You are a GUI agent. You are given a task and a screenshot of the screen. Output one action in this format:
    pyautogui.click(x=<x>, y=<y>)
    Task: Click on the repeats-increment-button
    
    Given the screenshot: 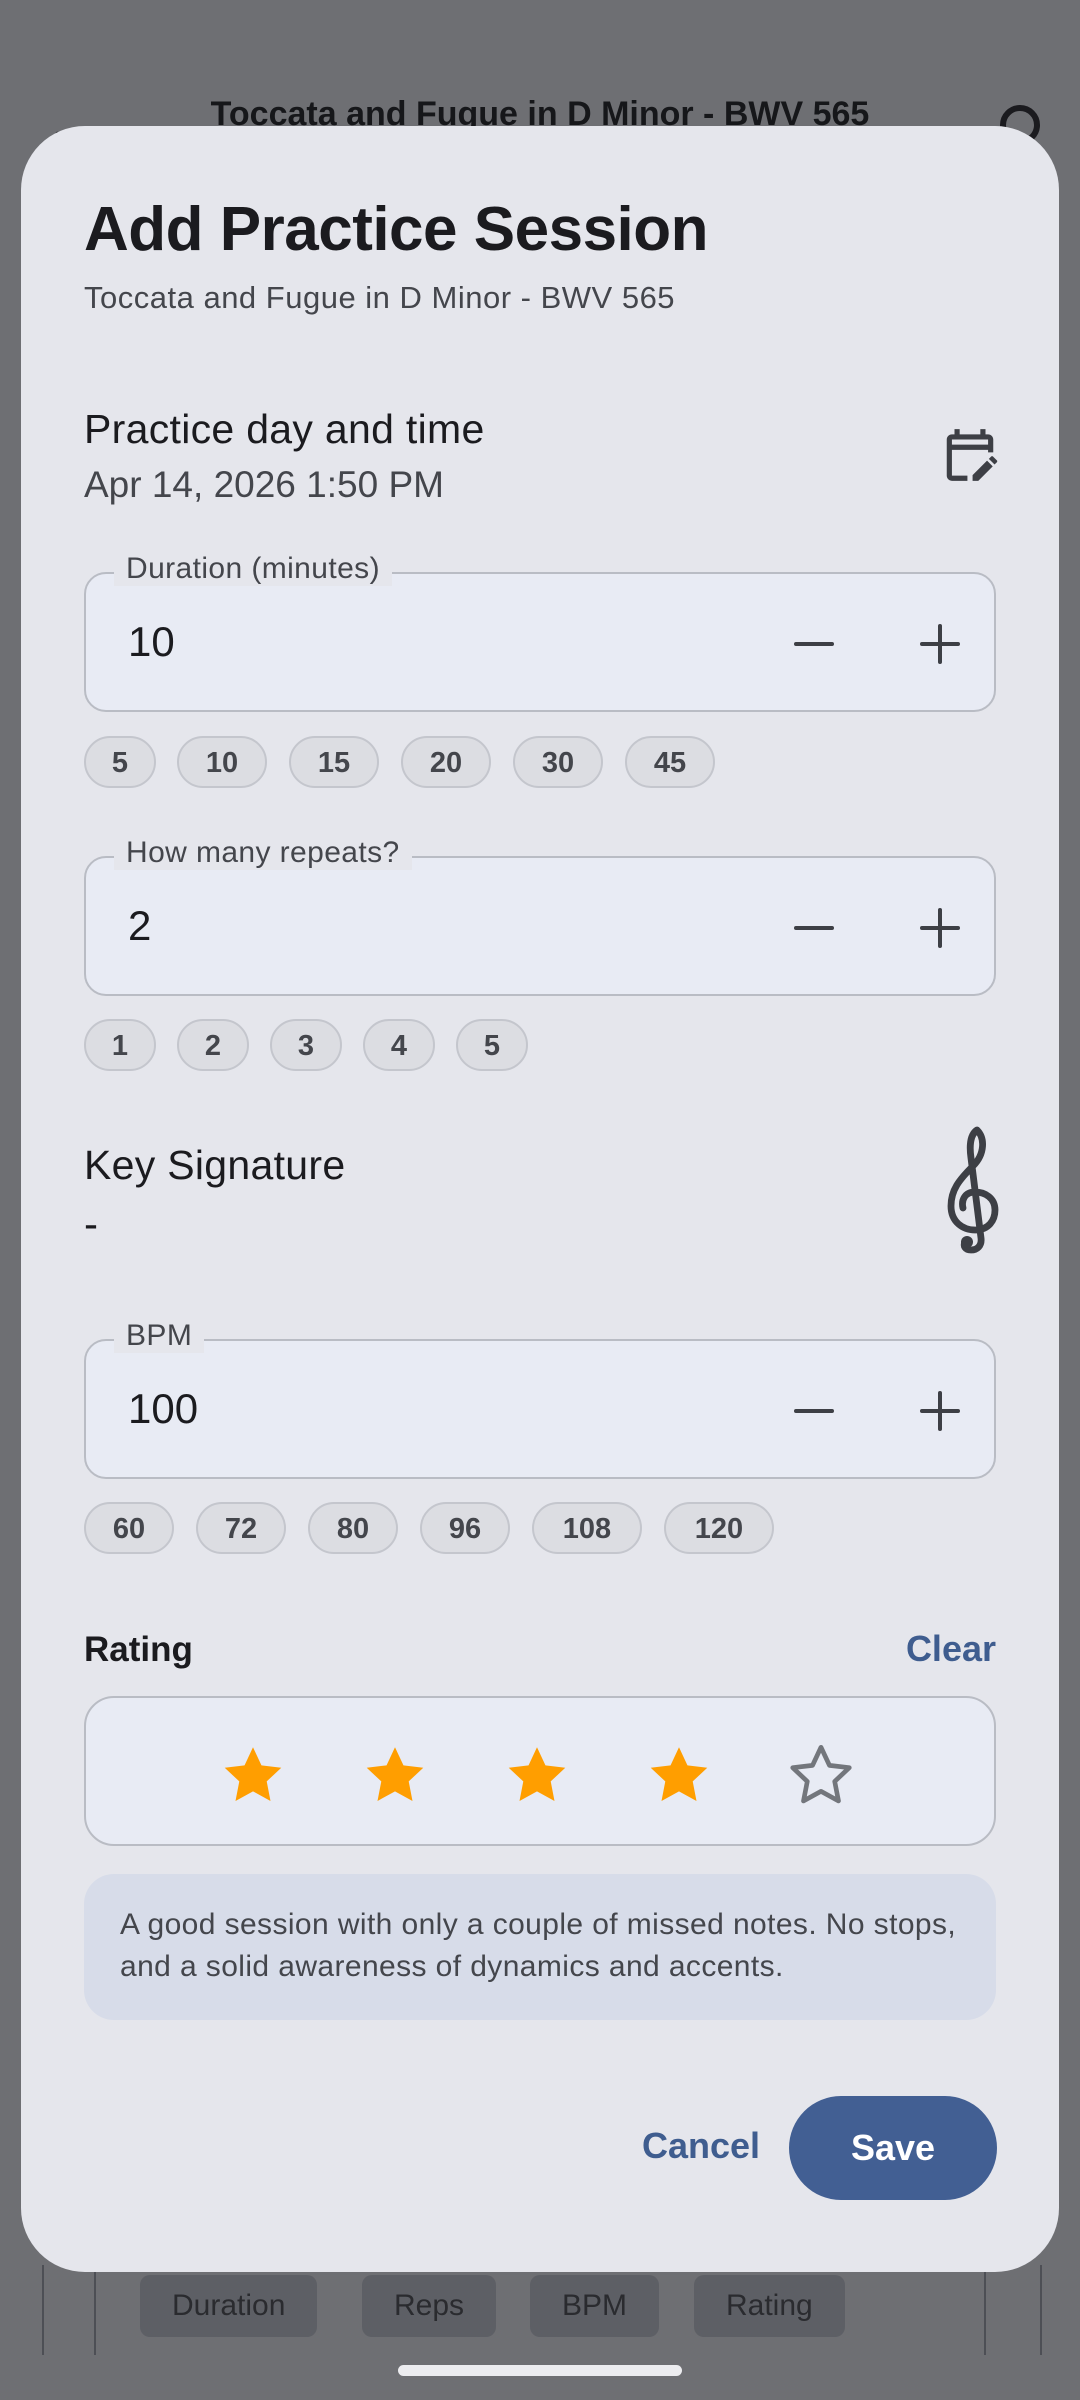 What is the action you would take?
    pyautogui.click(x=940, y=928)
    